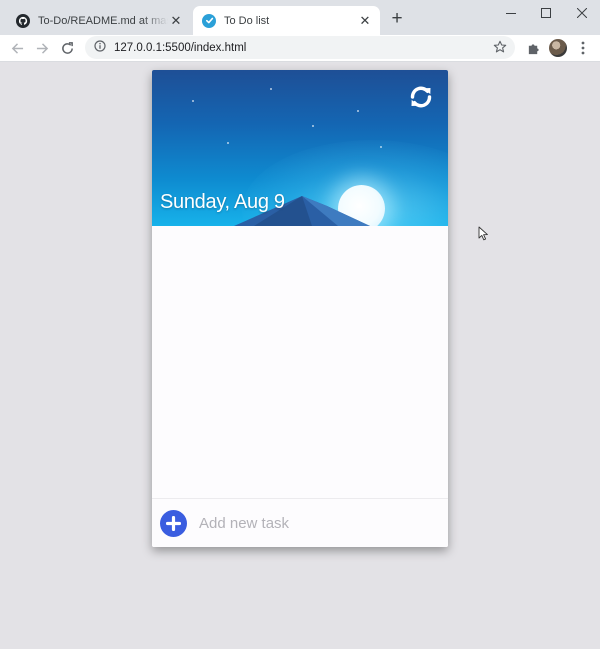 This screenshot has width=600, height=649. Describe the element at coordinates (103, 20) in the screenshot. I see `tab-readme-title: To-Do/README.md at master · a` at that location.